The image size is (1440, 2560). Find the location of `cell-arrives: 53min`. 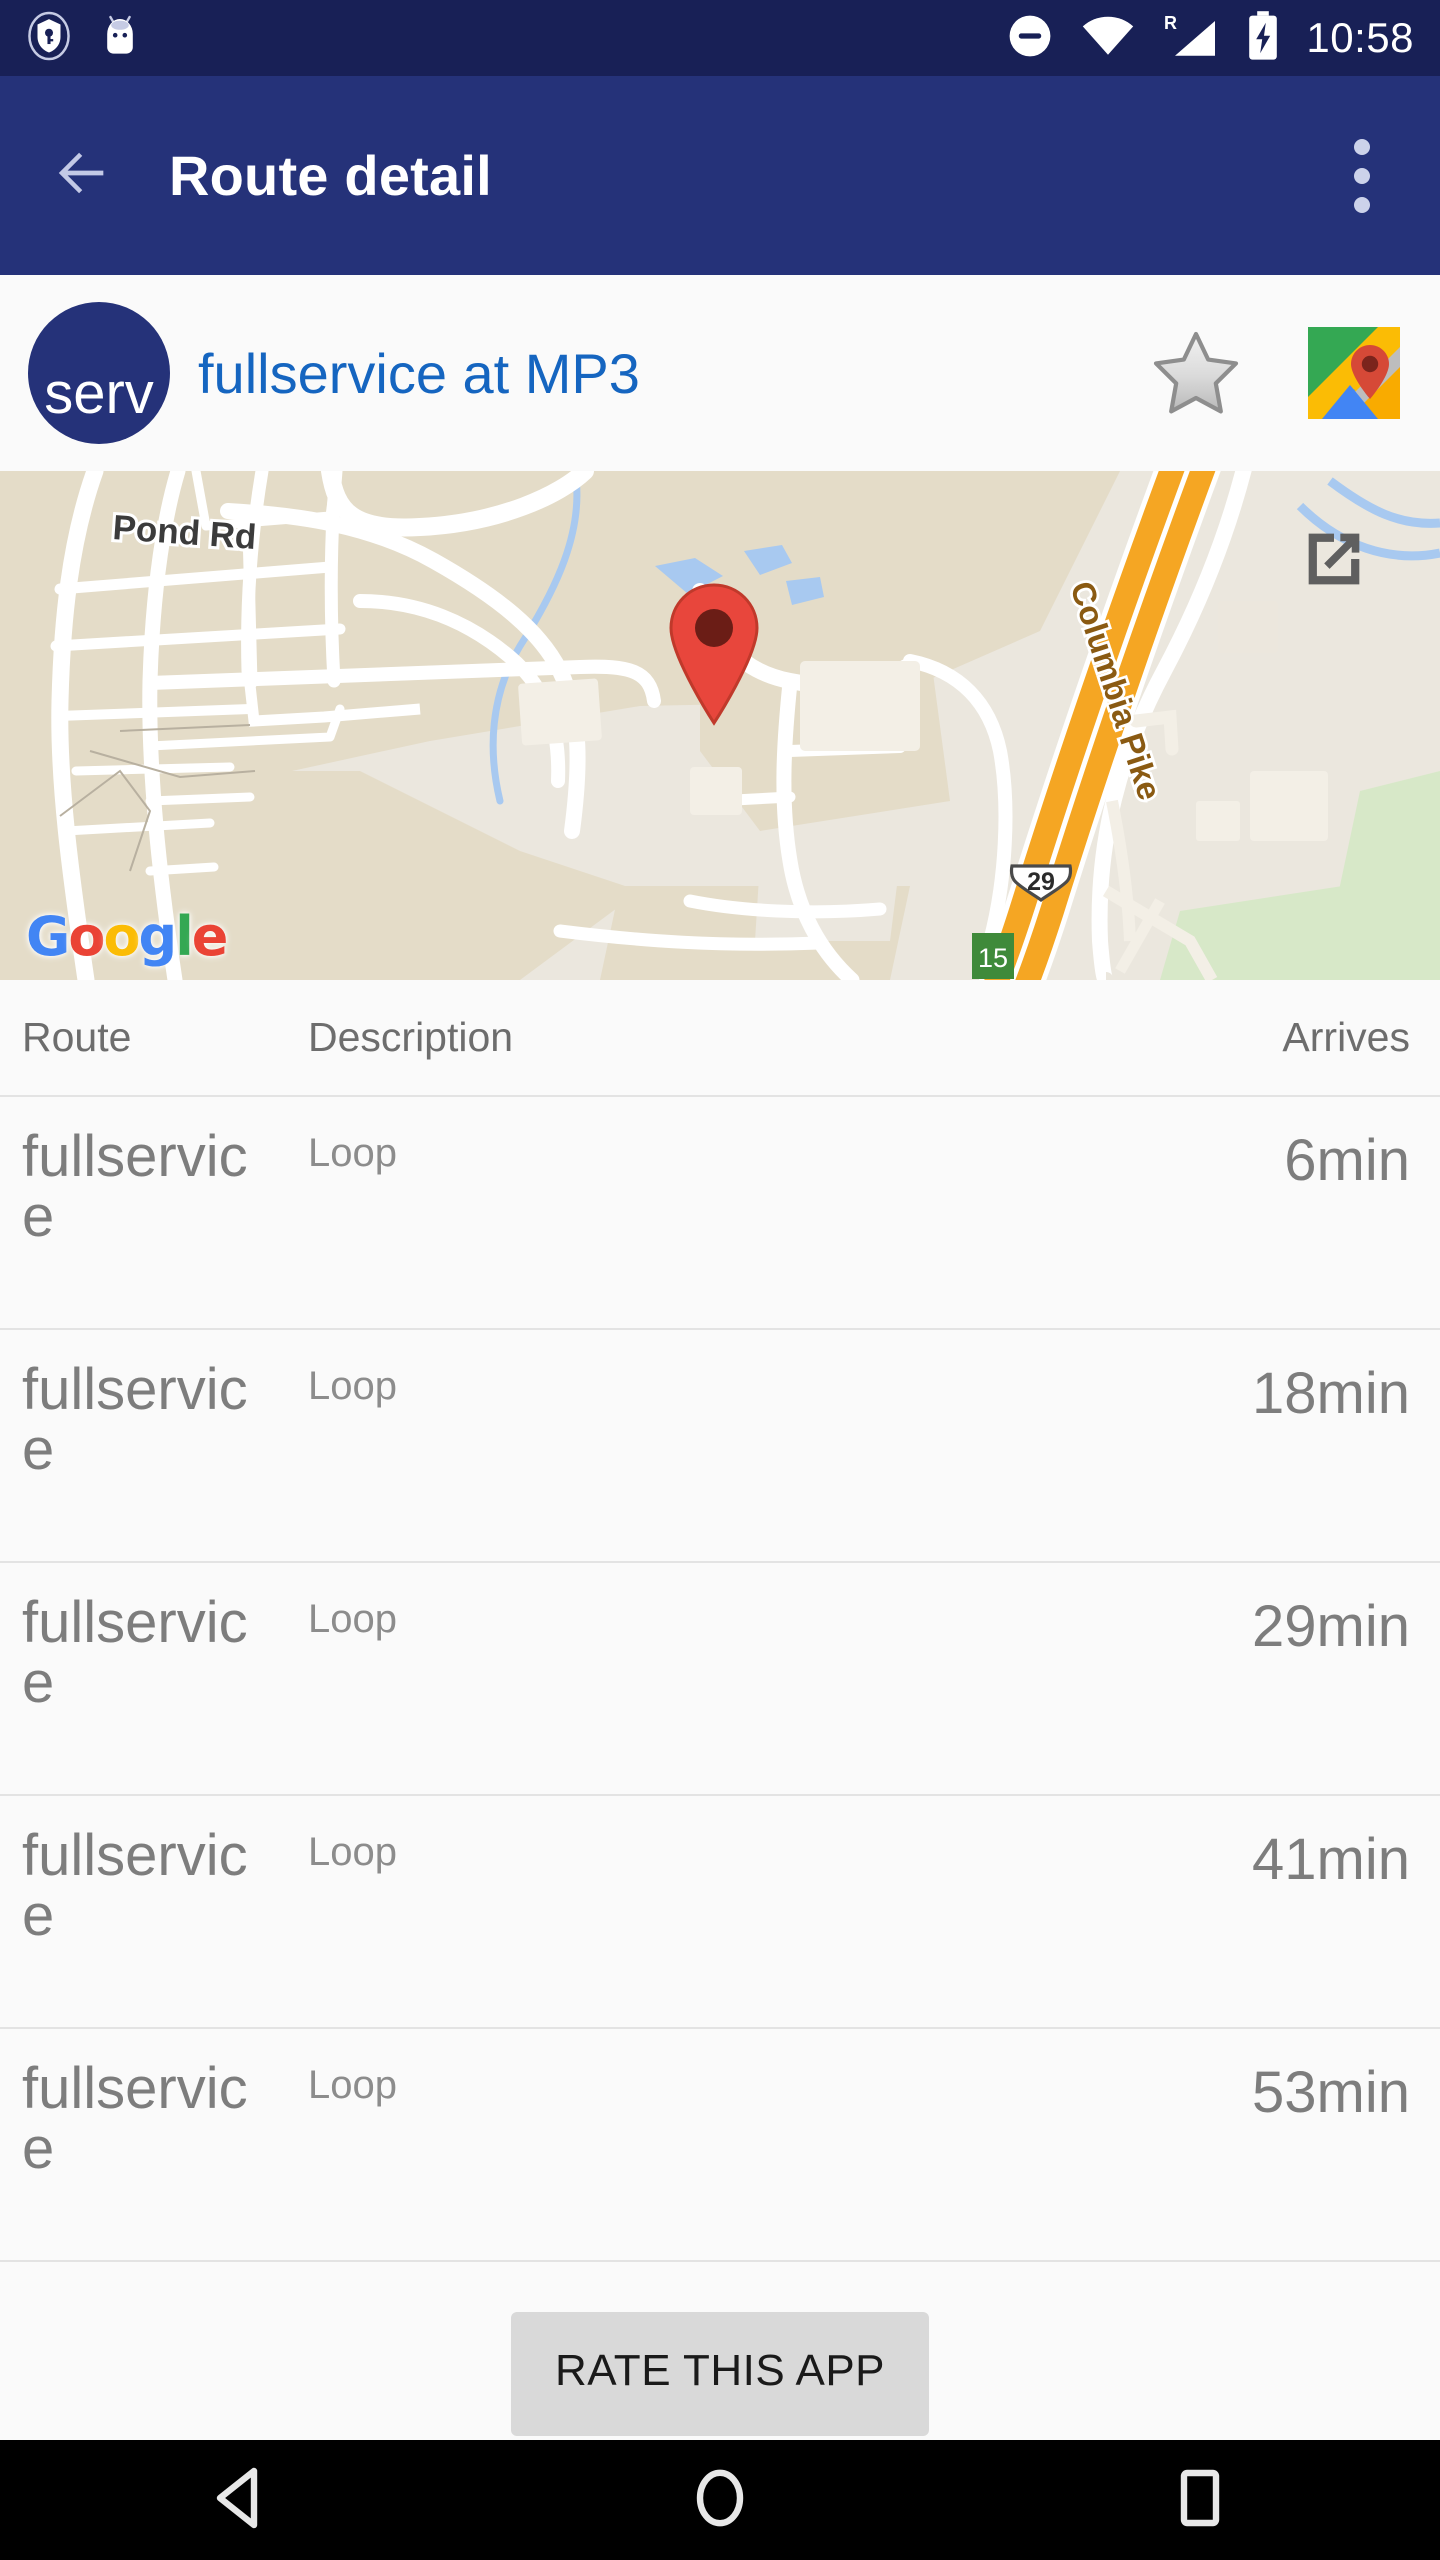

cell-arrives: 53min is located at coordinates (1331, 2092).